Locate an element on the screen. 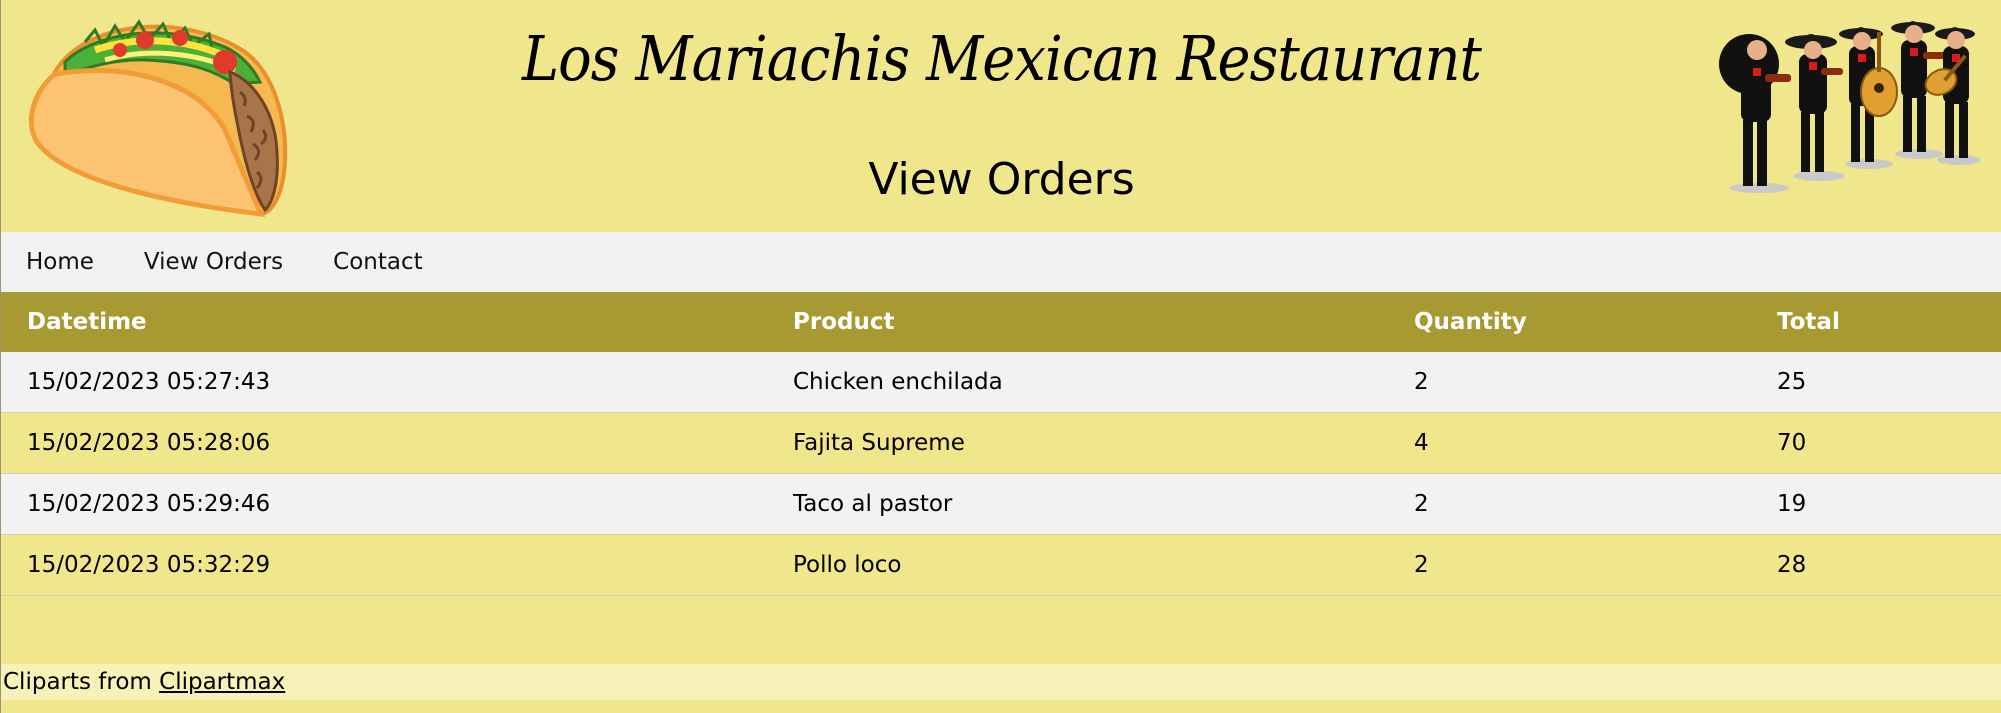 The width and height of the screenshot is (2001, 713). table-row: 15/02/2023 05:29:46 Taco al pastor 2 19 is located at coordinates (1001, 504).